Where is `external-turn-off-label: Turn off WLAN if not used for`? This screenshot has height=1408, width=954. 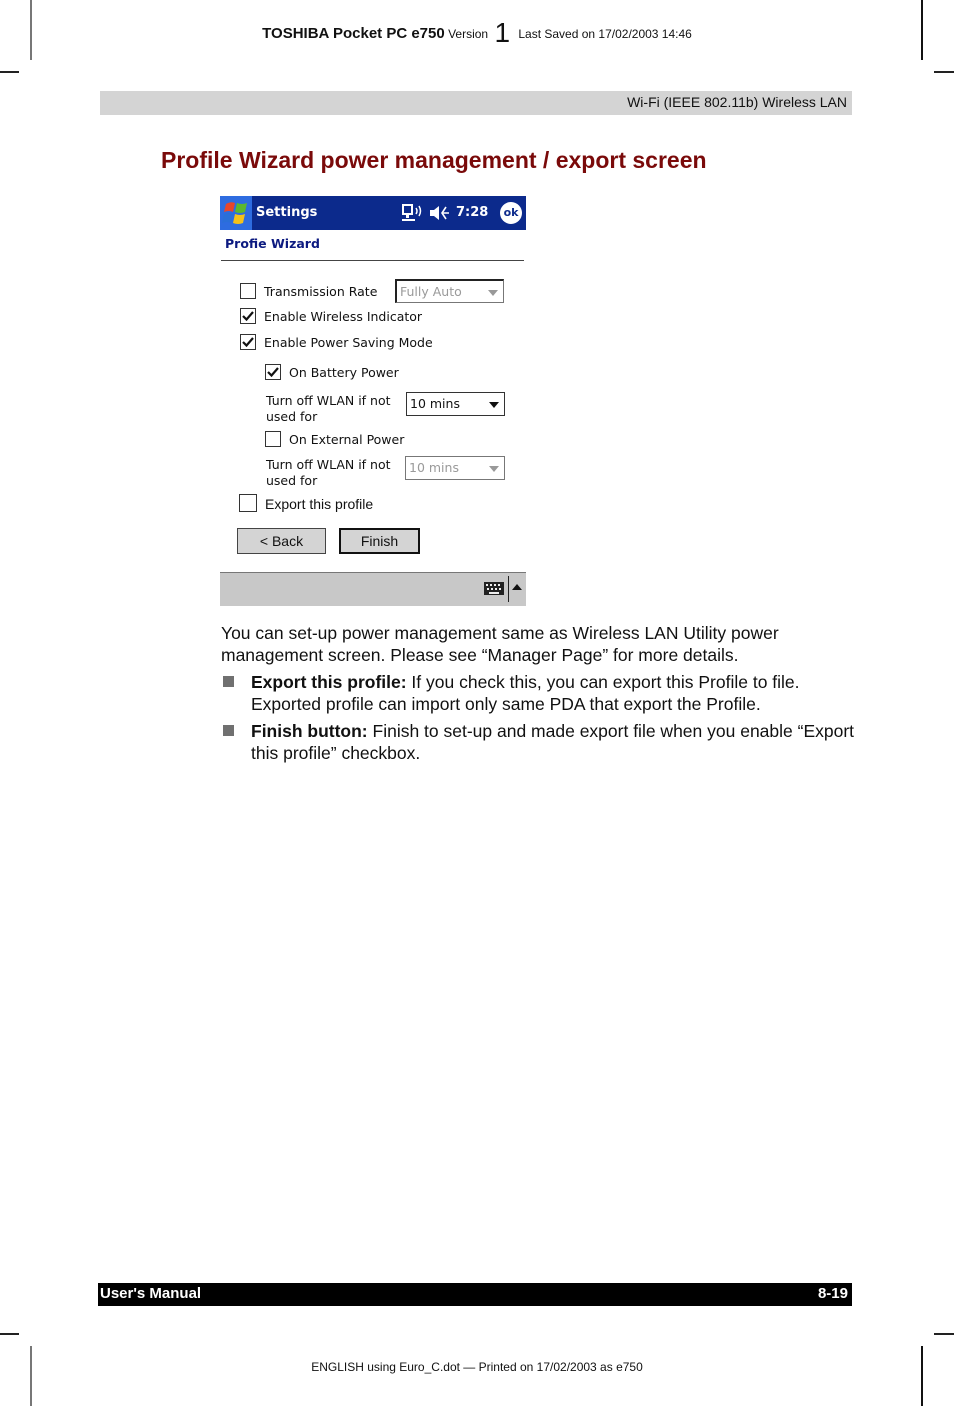
external-turn-off-label: Turn off WLAN if not used for is located at coordinates (328, 473).